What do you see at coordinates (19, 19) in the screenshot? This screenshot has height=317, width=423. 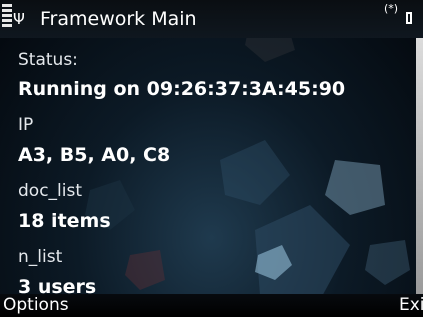 I see `antenna-icon: Ψ` at bounding box center [19, 19].